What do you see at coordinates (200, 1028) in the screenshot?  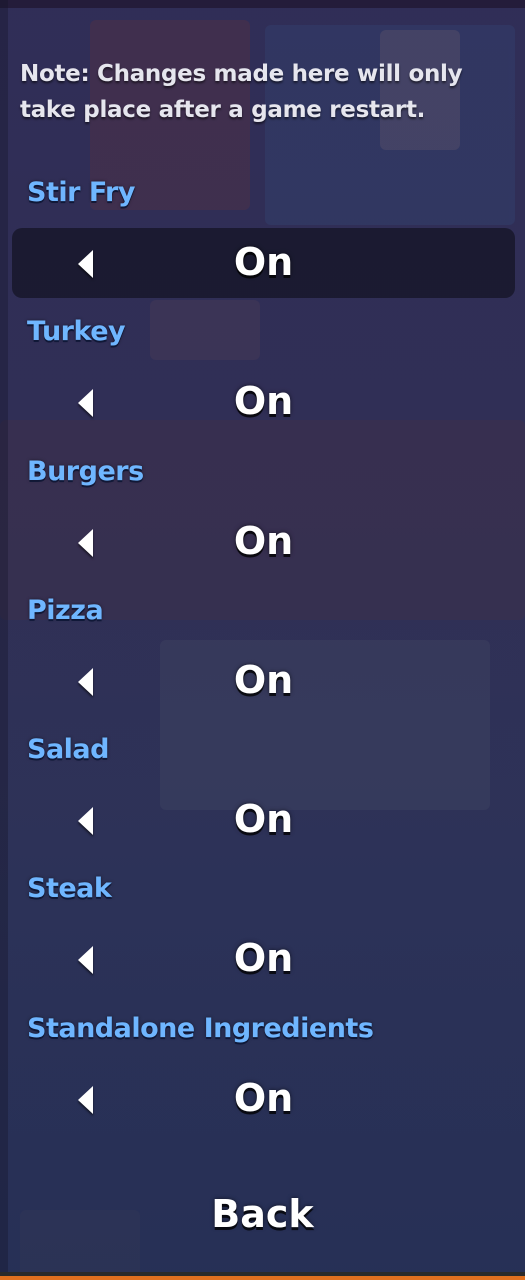 I see `option-label: Standalone Ingredients` at bounding box center [200, 1028].